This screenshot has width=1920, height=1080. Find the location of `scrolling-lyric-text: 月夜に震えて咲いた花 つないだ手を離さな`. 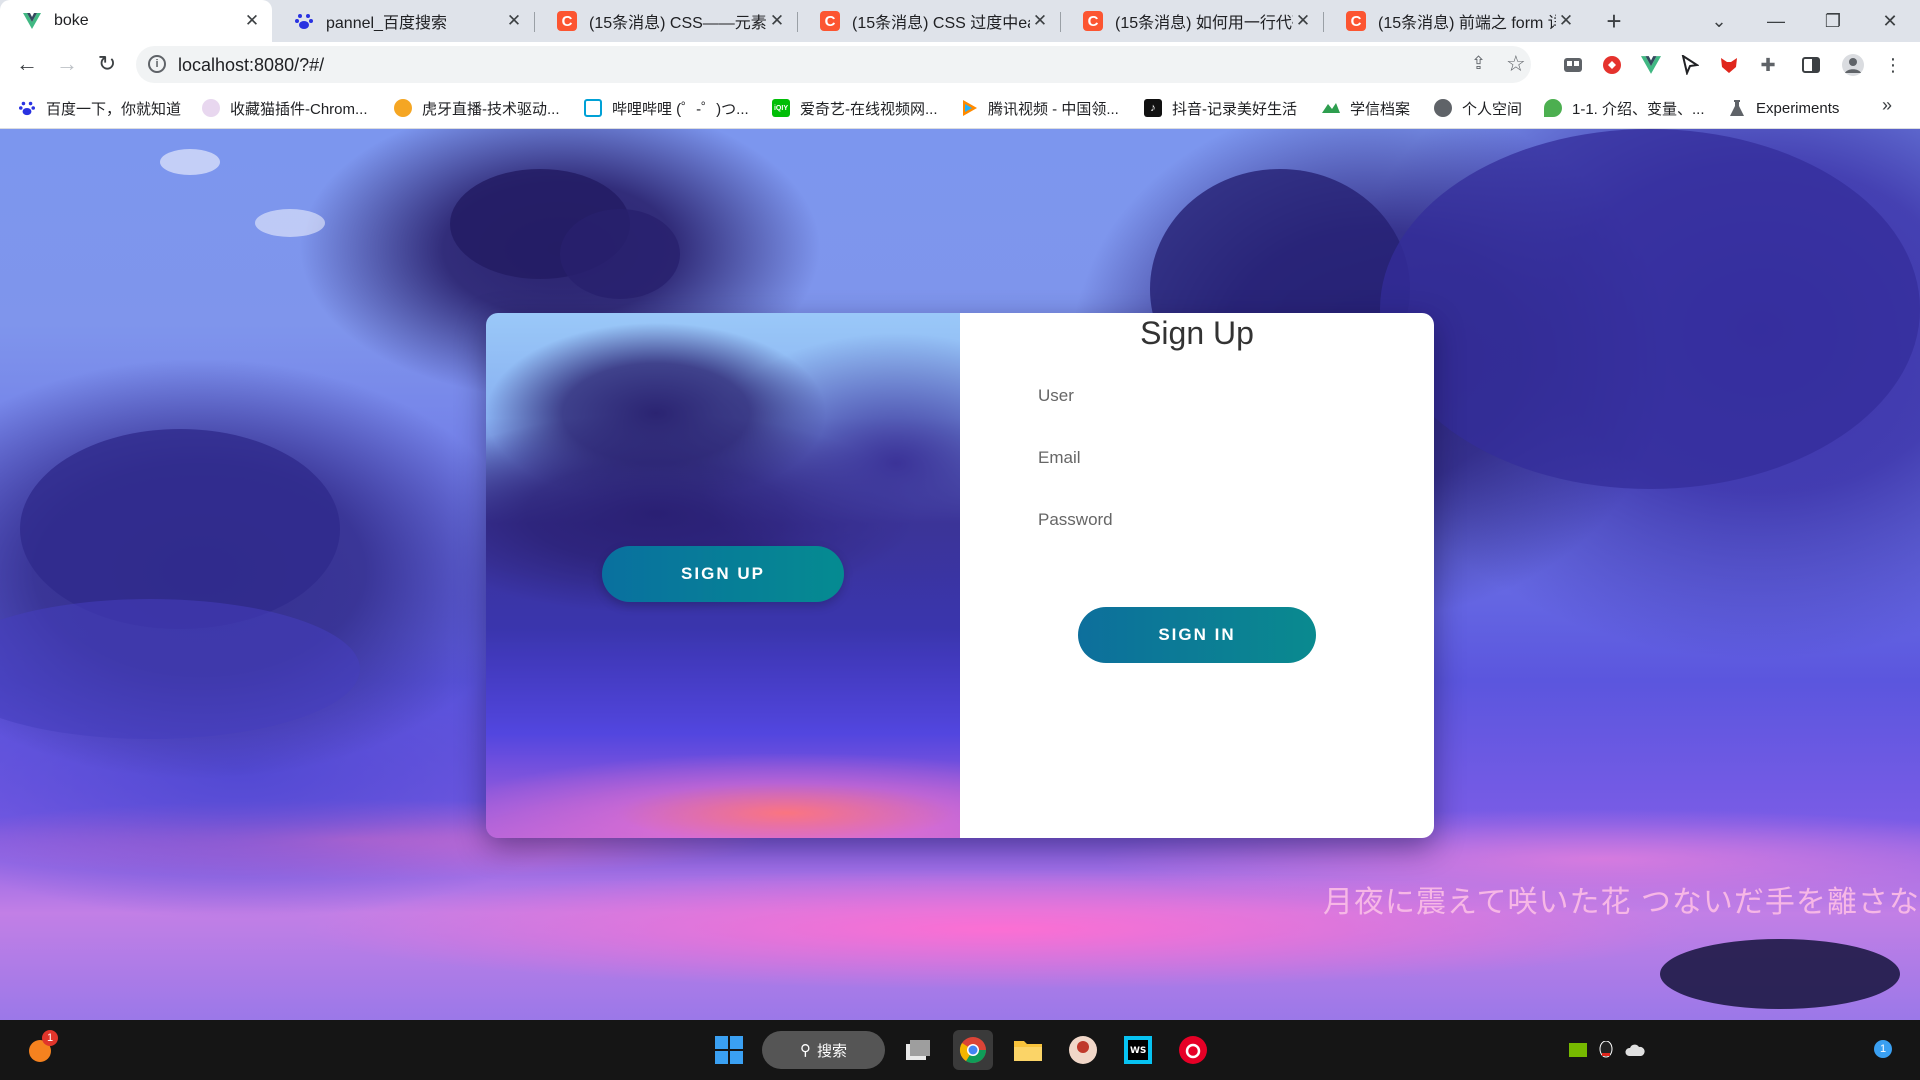

scrolling-lyric-text: 月夜に震えて咲いた花 つないだ手を離さな is located at coordinates (1621, 902).